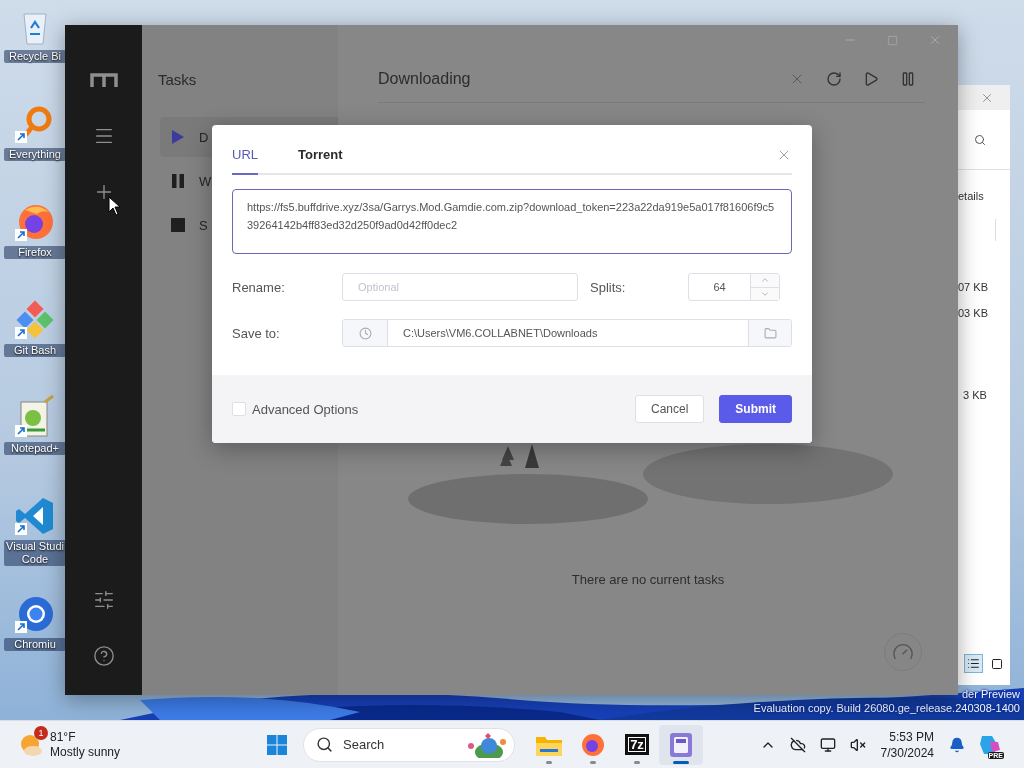  What do you see at coordinates (35, 350) in the screenshot?
I see `desktop-icon-label: Git Bash` at bounding box center [35, 350].